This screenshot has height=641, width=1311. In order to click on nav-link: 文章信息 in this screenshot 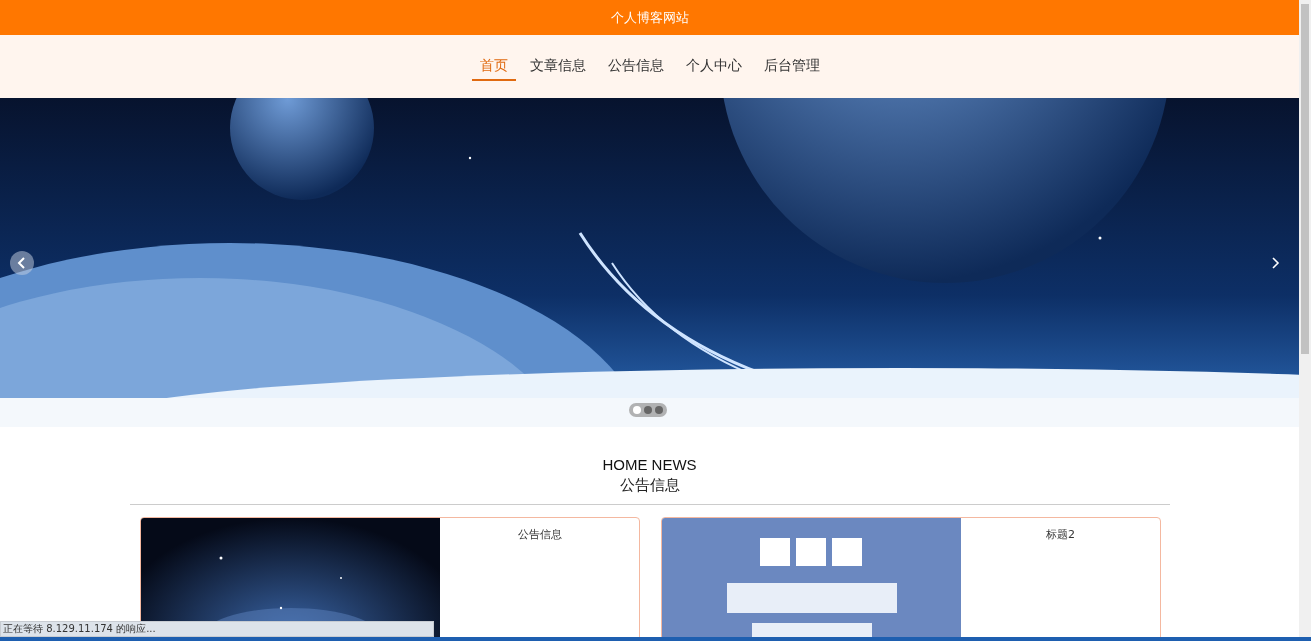, I will do `click(557, 66)`.